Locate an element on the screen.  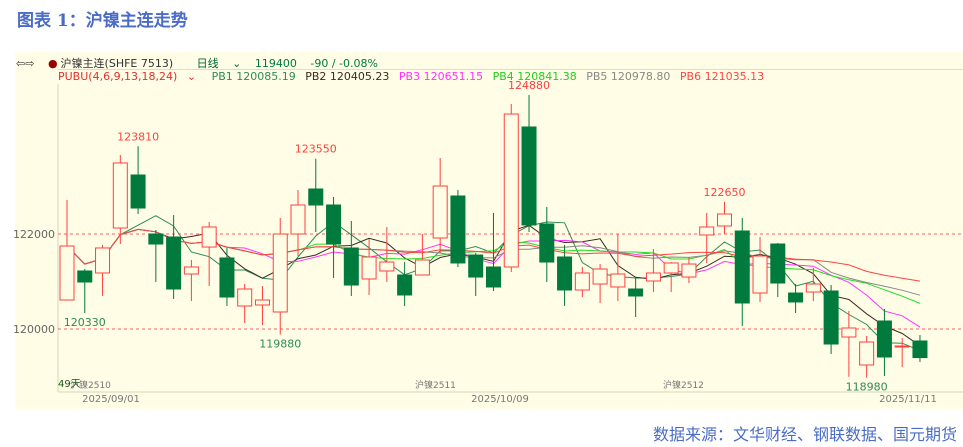
x-tick-label: 2025/09/01 is located at coordinates (111, 399).